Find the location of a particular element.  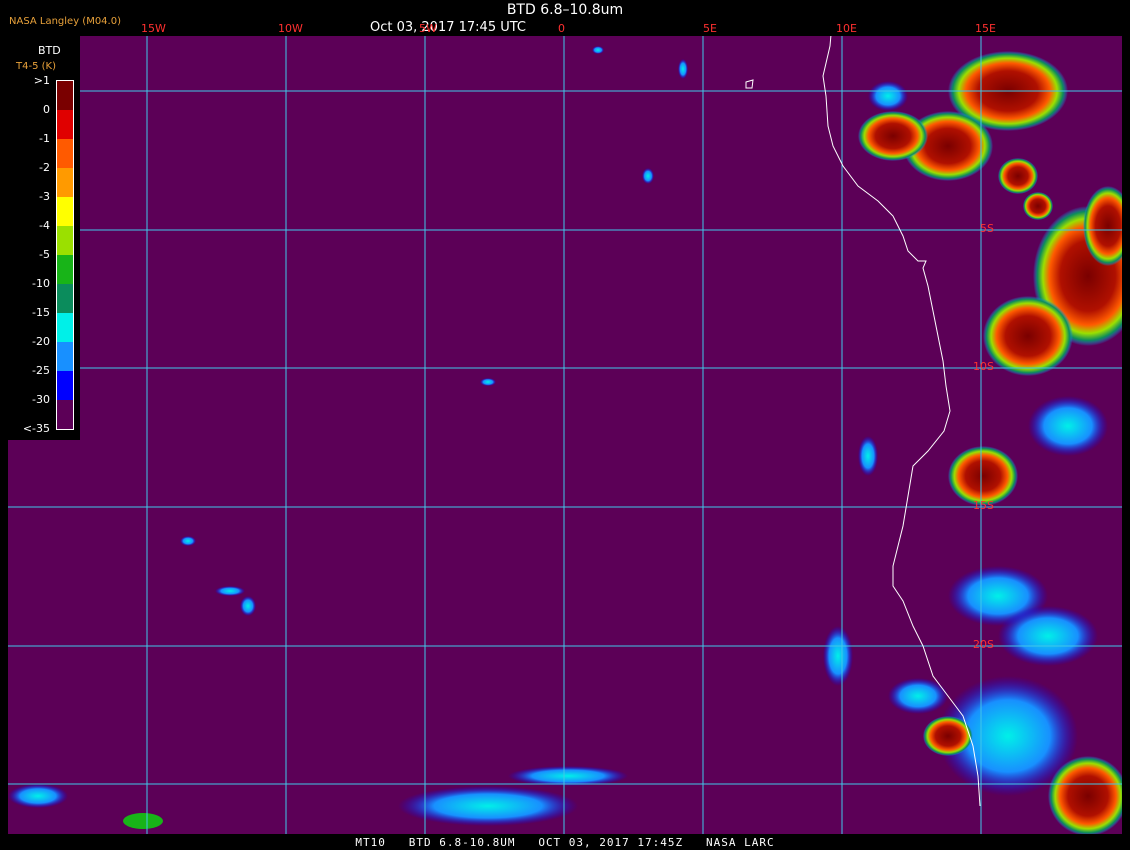

source-label: NASA Langley (M04.0) is located at coordinates (65, 21).